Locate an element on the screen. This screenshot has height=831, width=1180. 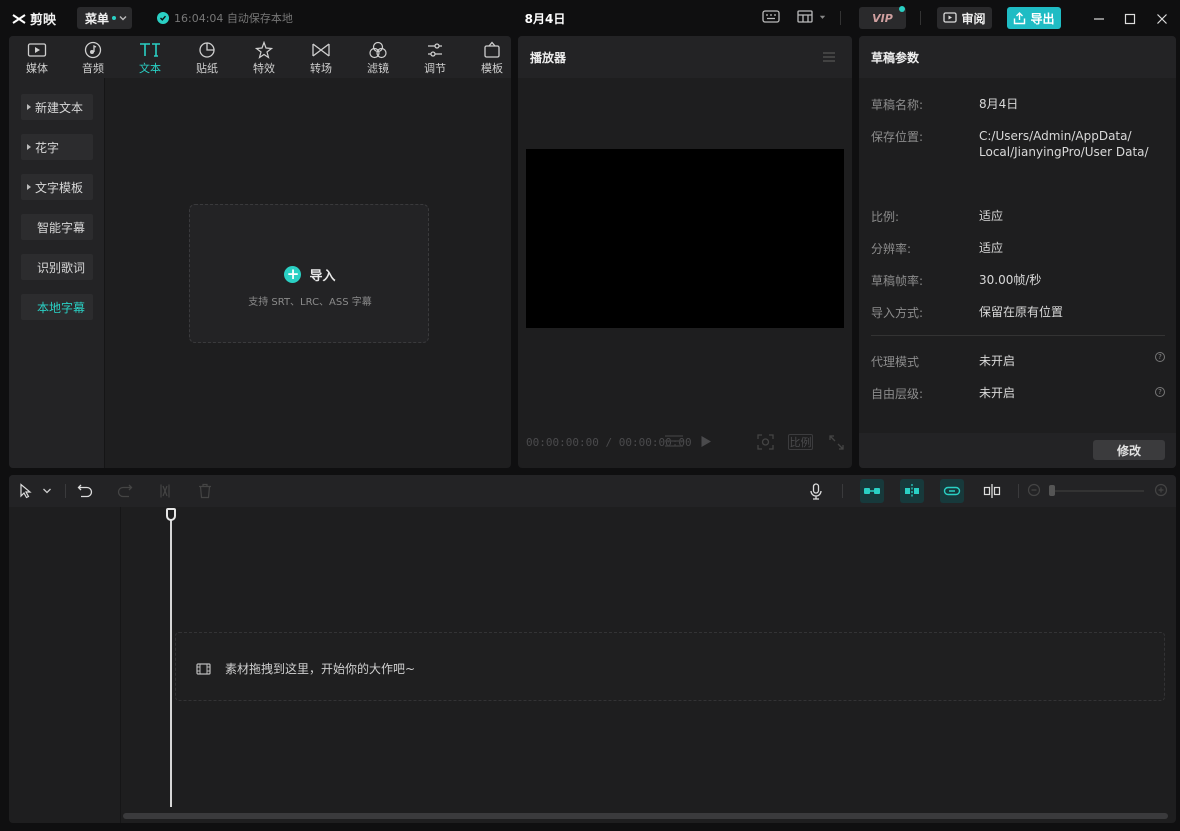
export-icon is located at coordinates (1020, 17).